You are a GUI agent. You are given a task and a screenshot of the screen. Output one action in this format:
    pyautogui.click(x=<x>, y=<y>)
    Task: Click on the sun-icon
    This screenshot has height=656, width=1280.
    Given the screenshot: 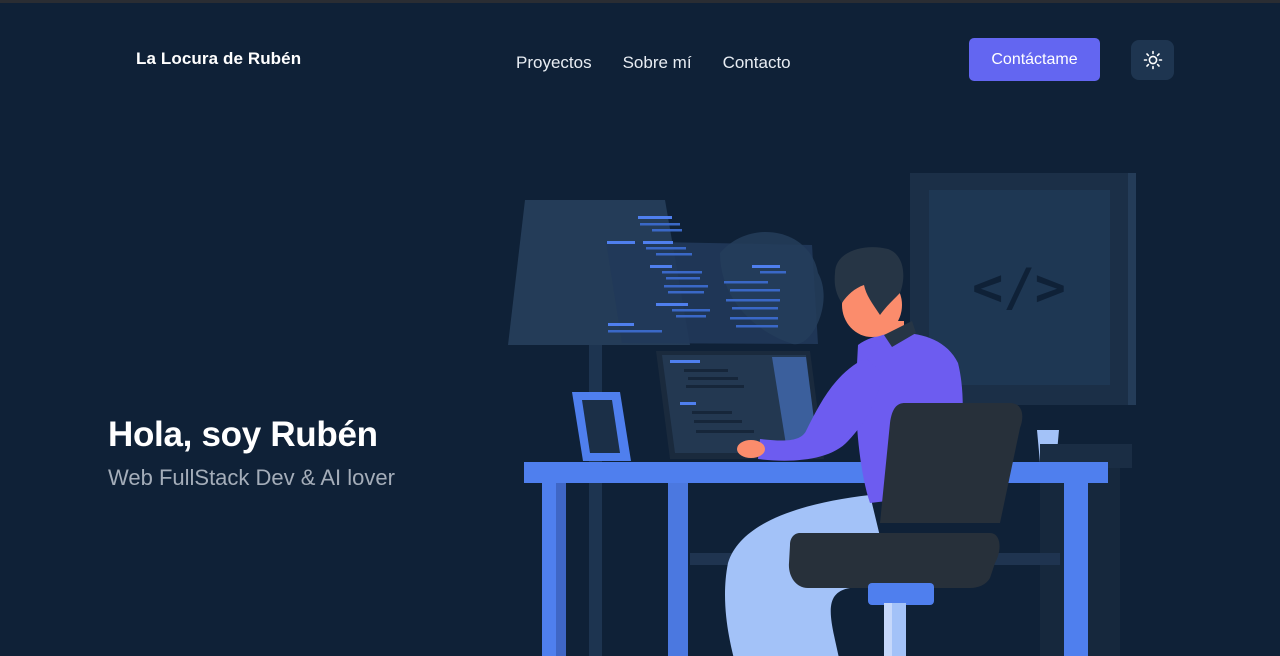 What is the action you would take?
    pyautogui.click(x=1152, y=60)
    